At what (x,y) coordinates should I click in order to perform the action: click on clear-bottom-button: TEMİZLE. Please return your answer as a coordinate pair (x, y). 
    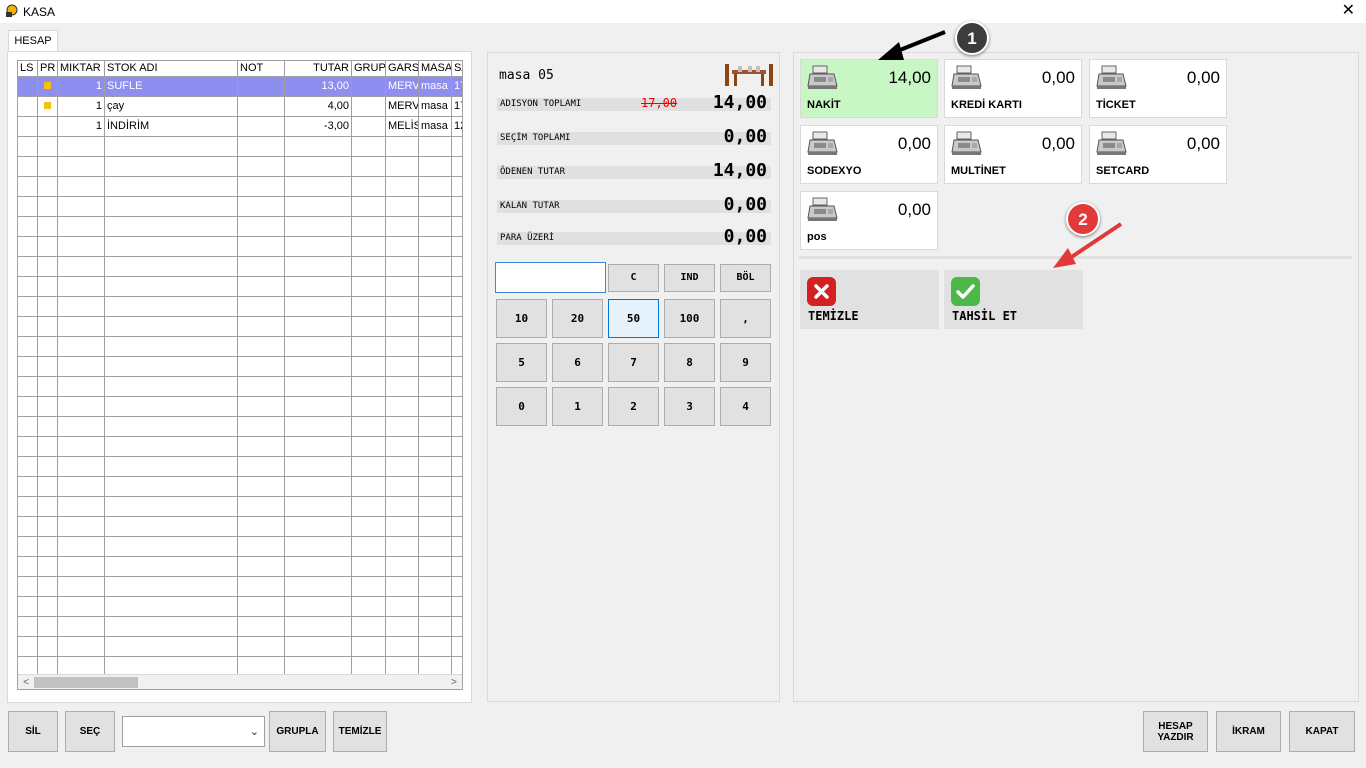
    Looking at the image, I should click on (360, 731).